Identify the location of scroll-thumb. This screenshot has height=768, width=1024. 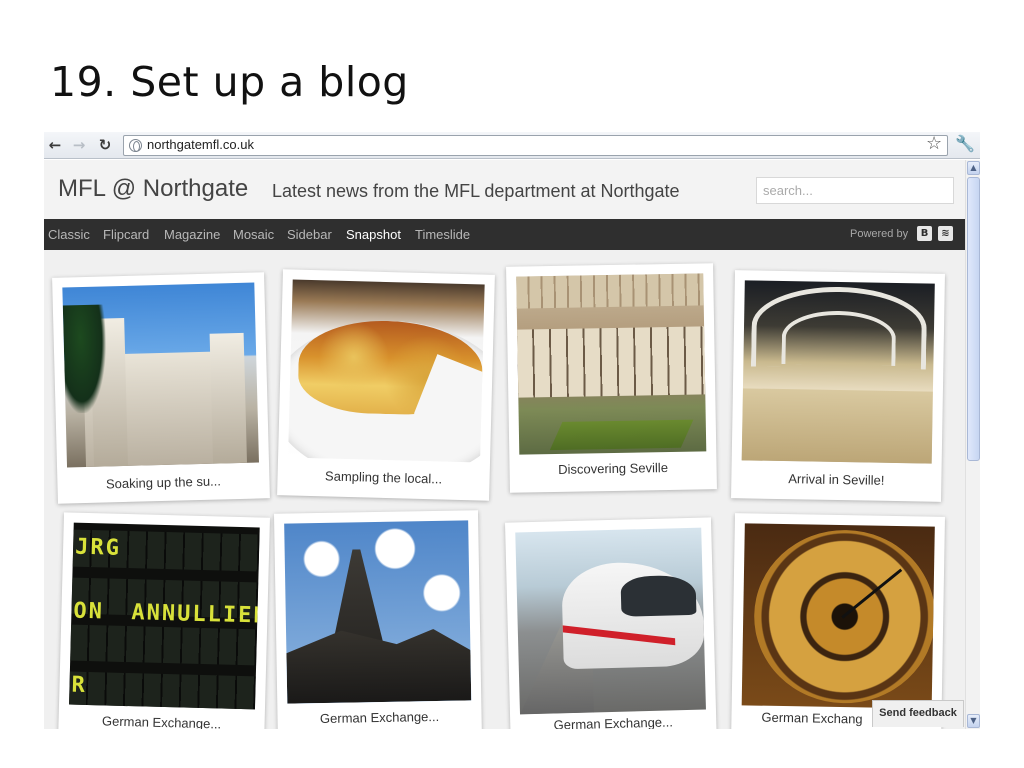
(973, 319).